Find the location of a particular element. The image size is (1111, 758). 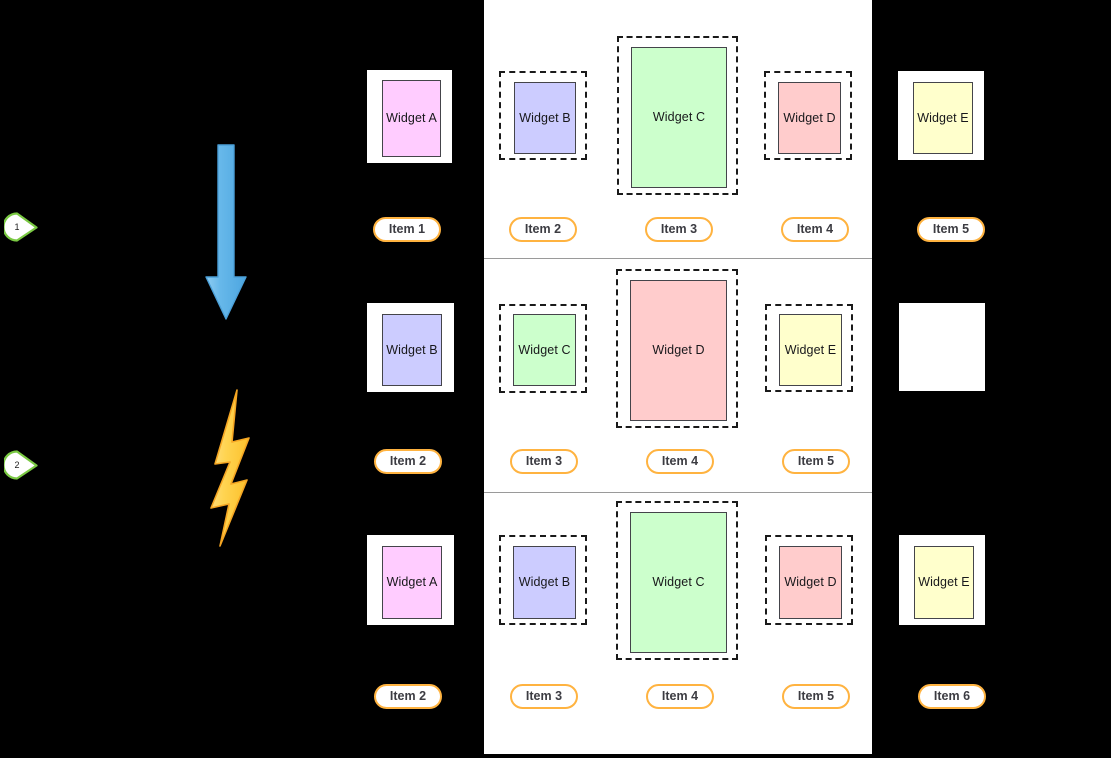

item-pill: Item 1 is located at coordinates (407, 229).